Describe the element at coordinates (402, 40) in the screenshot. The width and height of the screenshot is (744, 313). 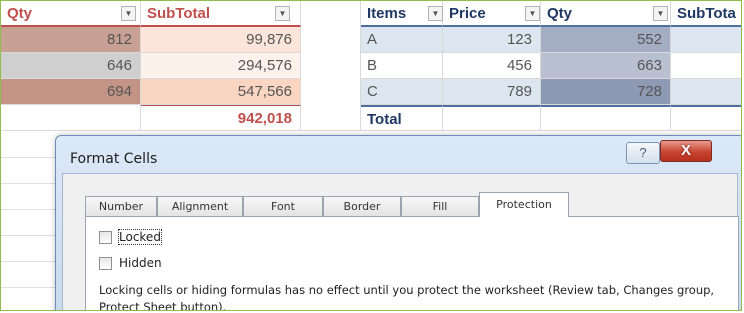
I see `right-item-cell: A` at that location.